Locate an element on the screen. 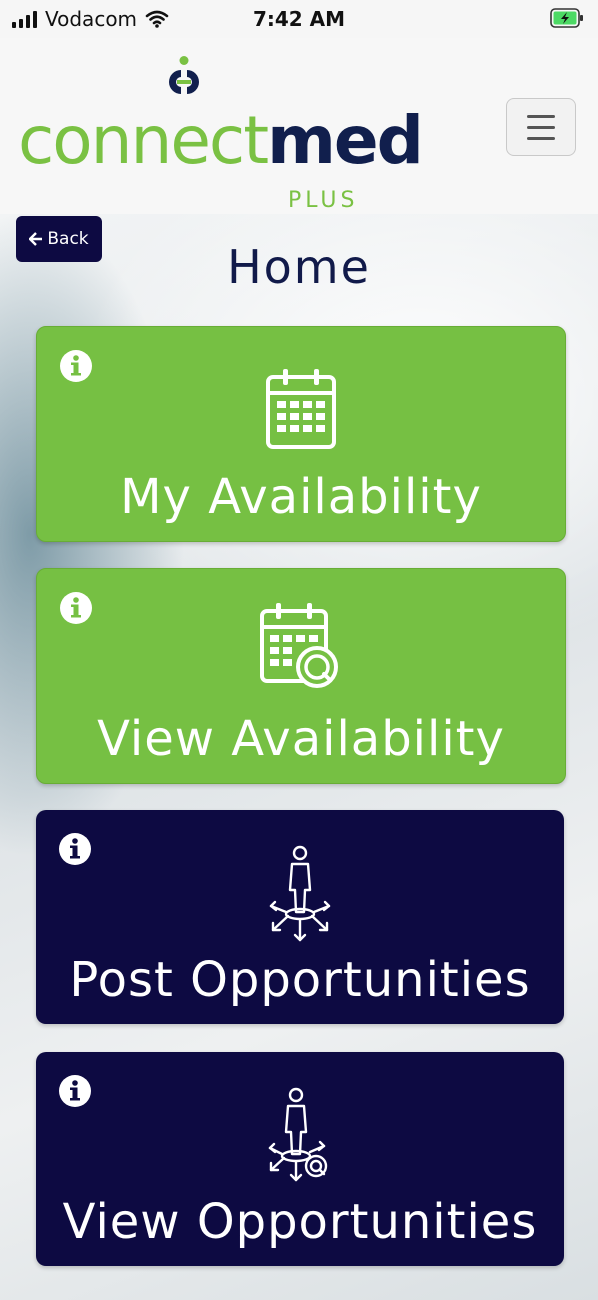 This screenshot has height=1300, width=598. logo-plus-text: PLUS is located at coordinates (323, 200).